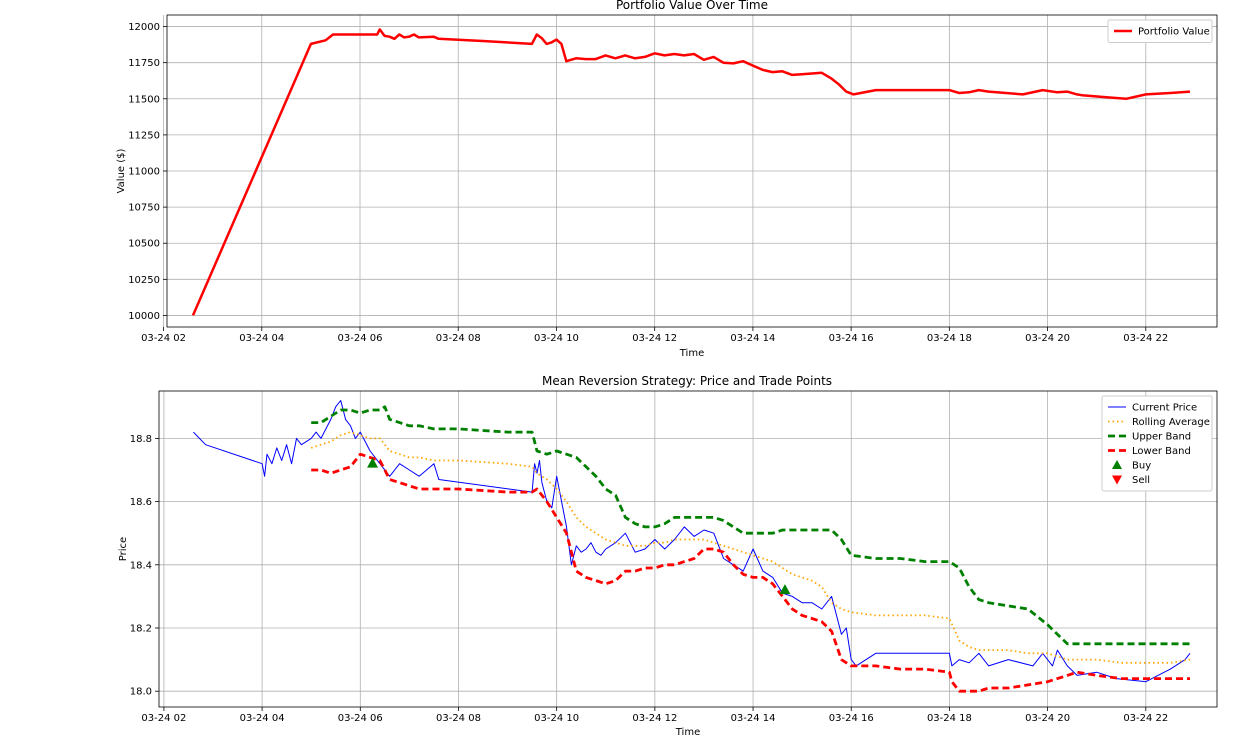  What do you see at coordinates (141, 439) in the screenshot?
I see `y-tick-label: 18.8` at bounding box center [141, 439].